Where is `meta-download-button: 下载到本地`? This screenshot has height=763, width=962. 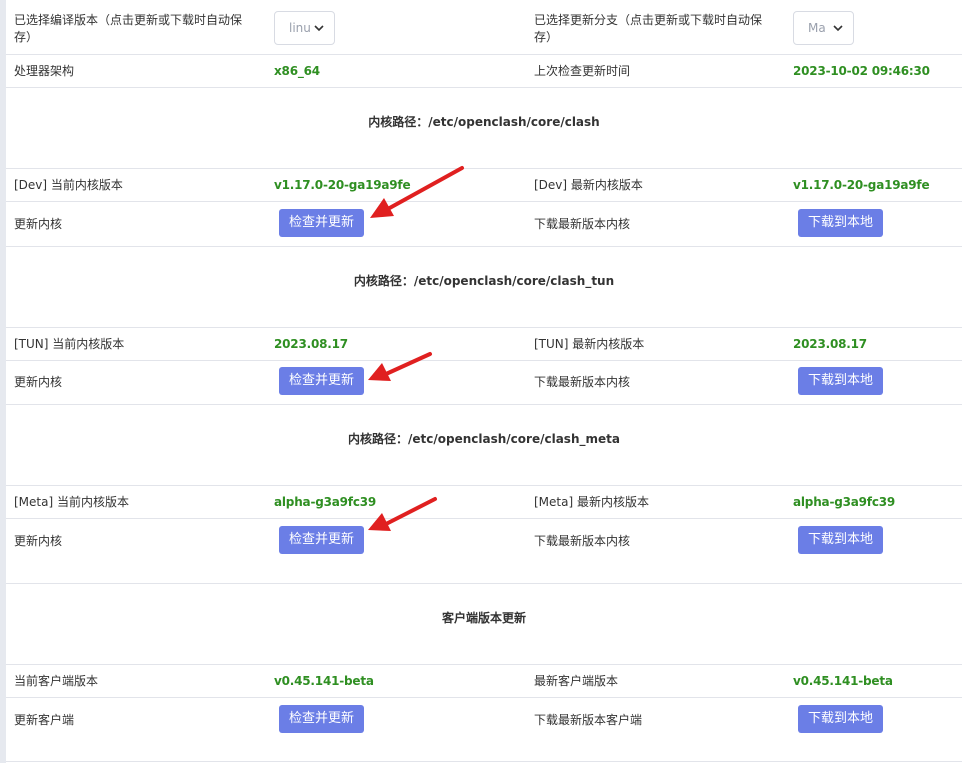 meta-download-button: 下载到本地 is located at coordinates (840, 540).